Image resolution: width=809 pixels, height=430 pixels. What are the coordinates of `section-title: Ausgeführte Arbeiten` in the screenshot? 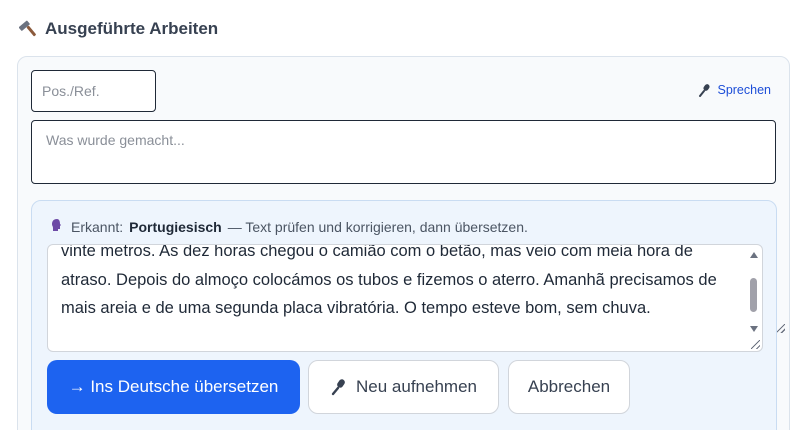 It's located at (132, 28).